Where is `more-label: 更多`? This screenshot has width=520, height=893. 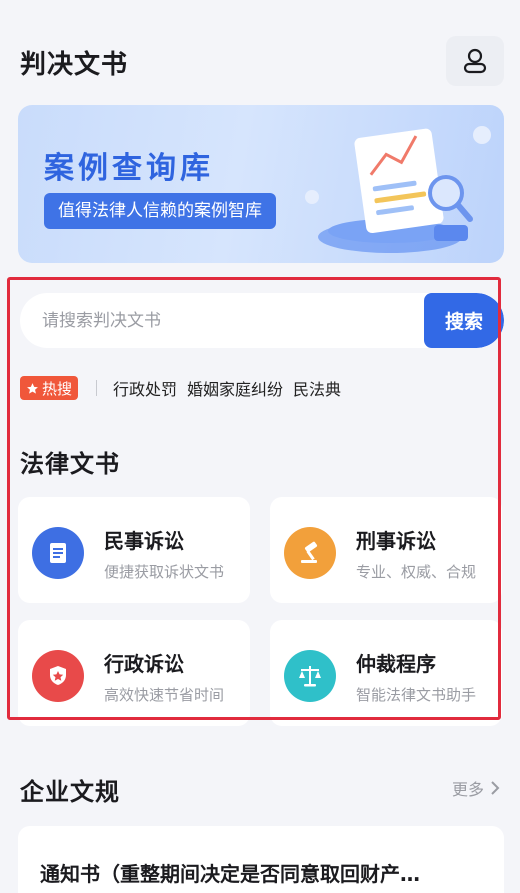 more-label: 更多 is located at coordinates (468, 789).